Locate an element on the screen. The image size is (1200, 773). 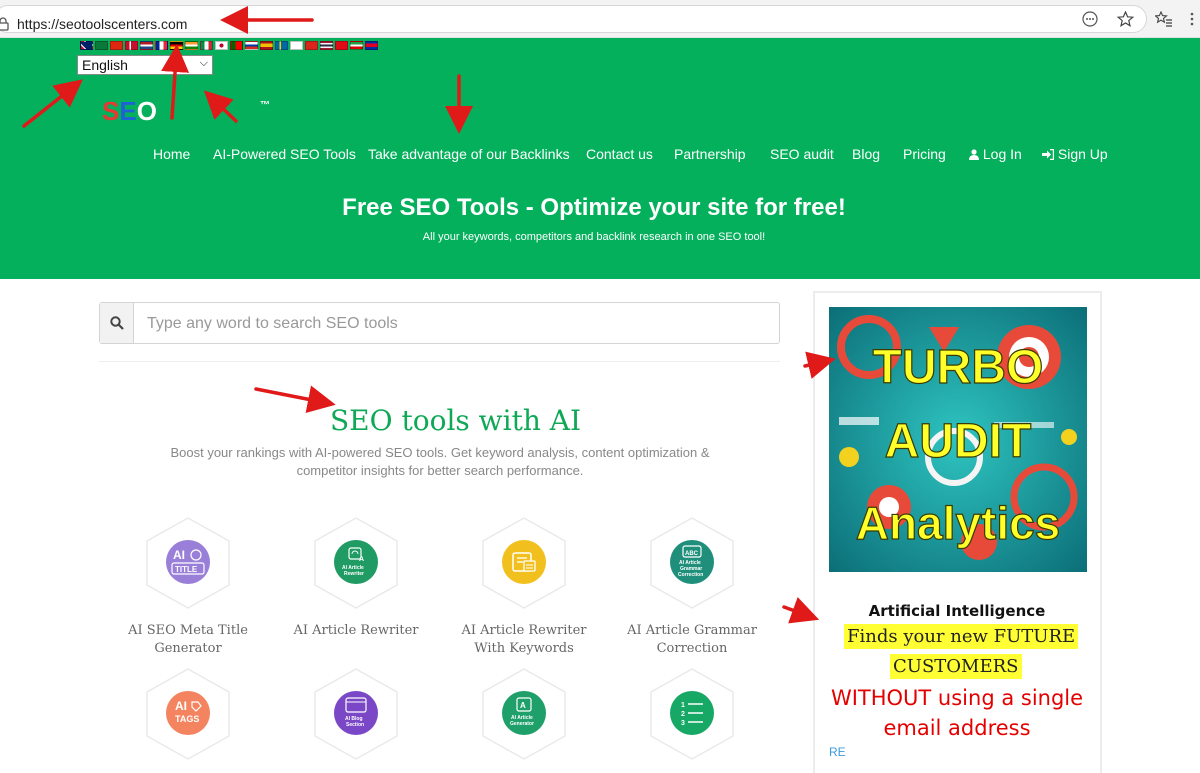
arrow-to-logo is located at coordinates (220, 106).